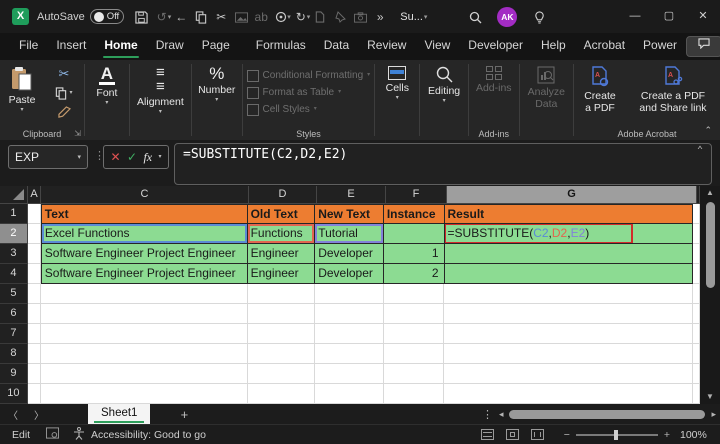  Describe the element at coordinates (281, 254) in the screenshot. I see `cell-d3: Engineer` at that location.